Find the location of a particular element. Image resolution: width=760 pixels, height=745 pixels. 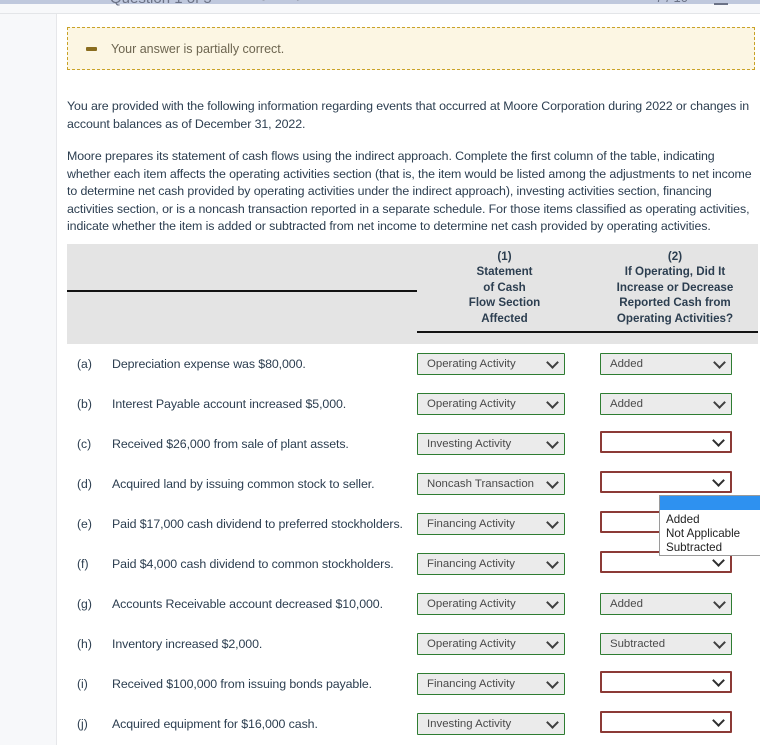

table-header-line: Increase or Decrease is located at coordinates (675, 287).